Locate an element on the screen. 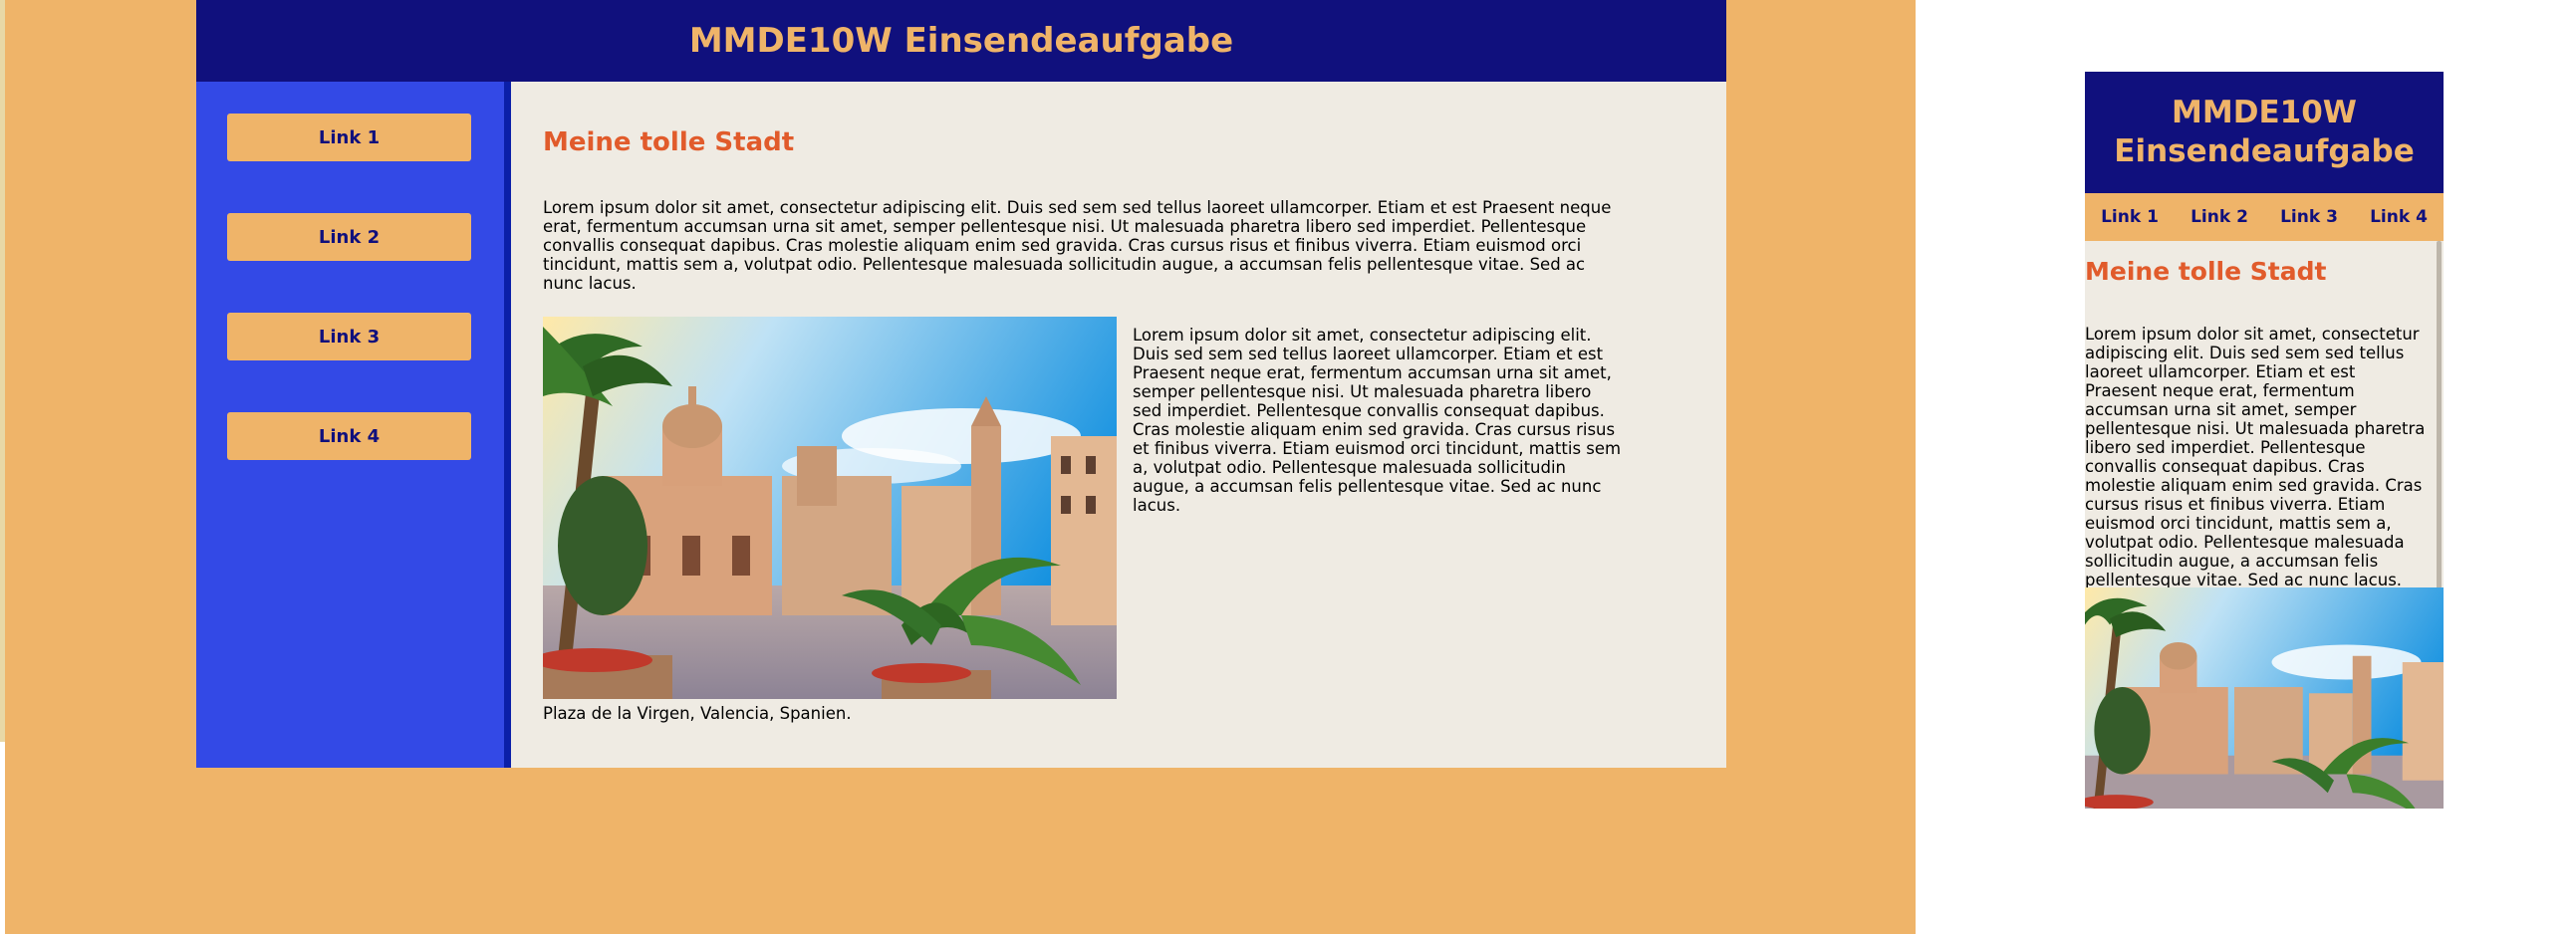 This screenshot has width=2576, height=934. nav-link-1: Link 1 is located at coordinates (349, 137).